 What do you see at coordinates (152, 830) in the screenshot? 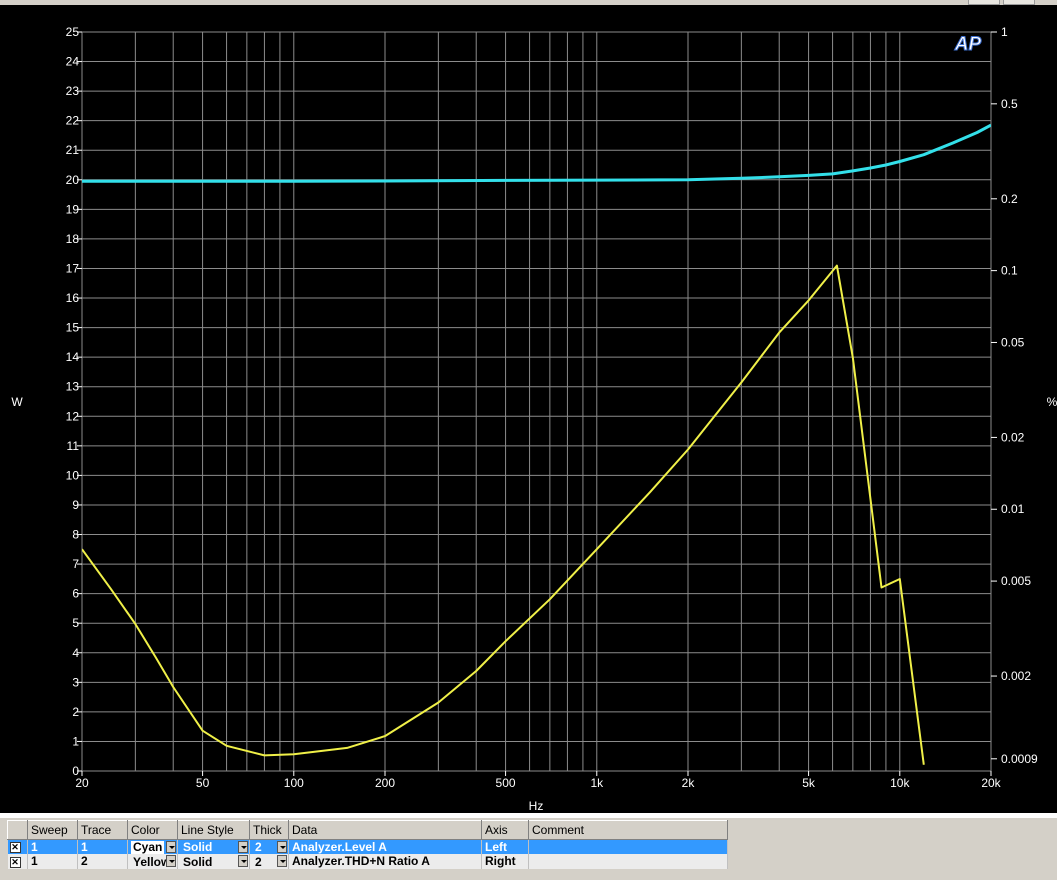
I see `header-color: Color` at bounding box center [152, 830].